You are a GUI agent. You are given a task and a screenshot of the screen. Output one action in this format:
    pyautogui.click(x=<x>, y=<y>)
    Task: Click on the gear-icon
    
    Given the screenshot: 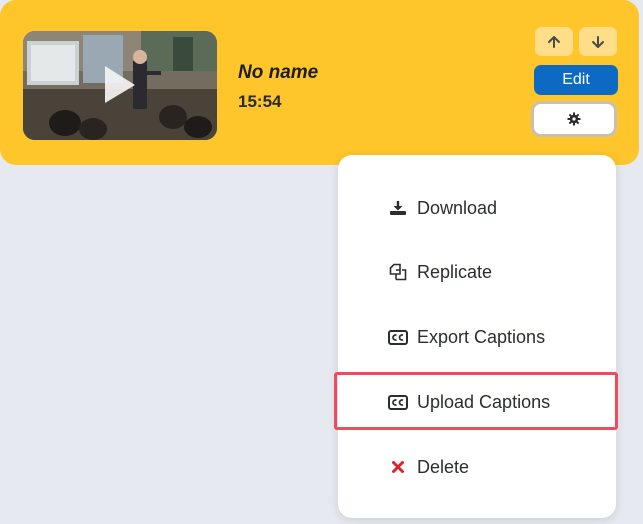 What is the action you would take?
    pyautogui.click(x=574, y=119)
    